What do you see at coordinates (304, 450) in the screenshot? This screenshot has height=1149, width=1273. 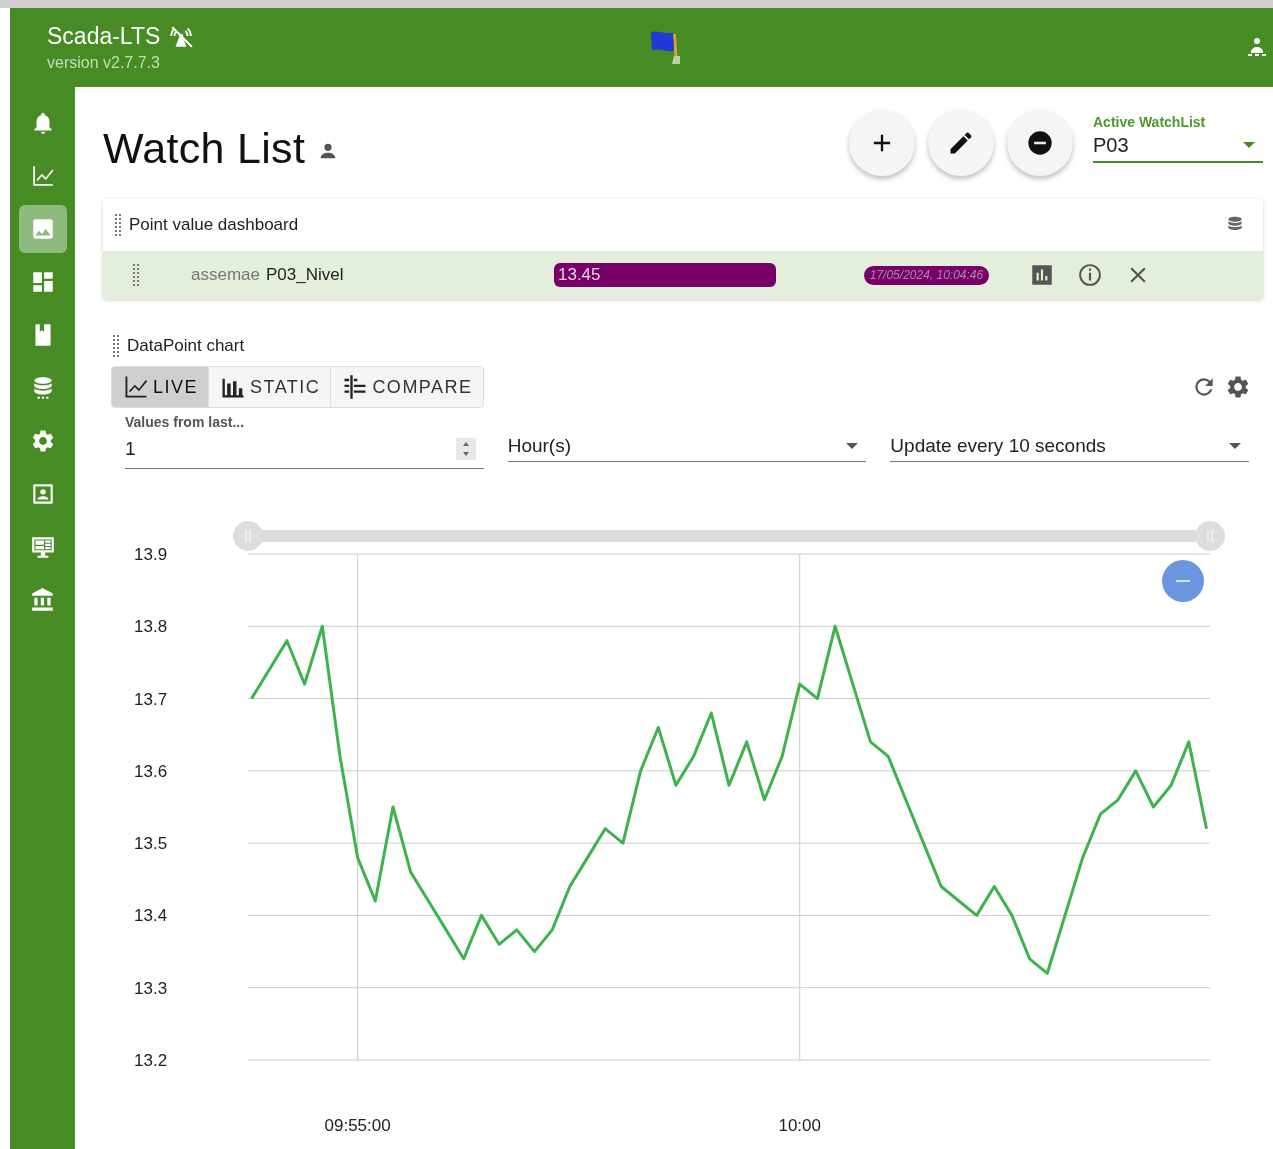 I see `period-input: 1` at bounding box center [304, 450].